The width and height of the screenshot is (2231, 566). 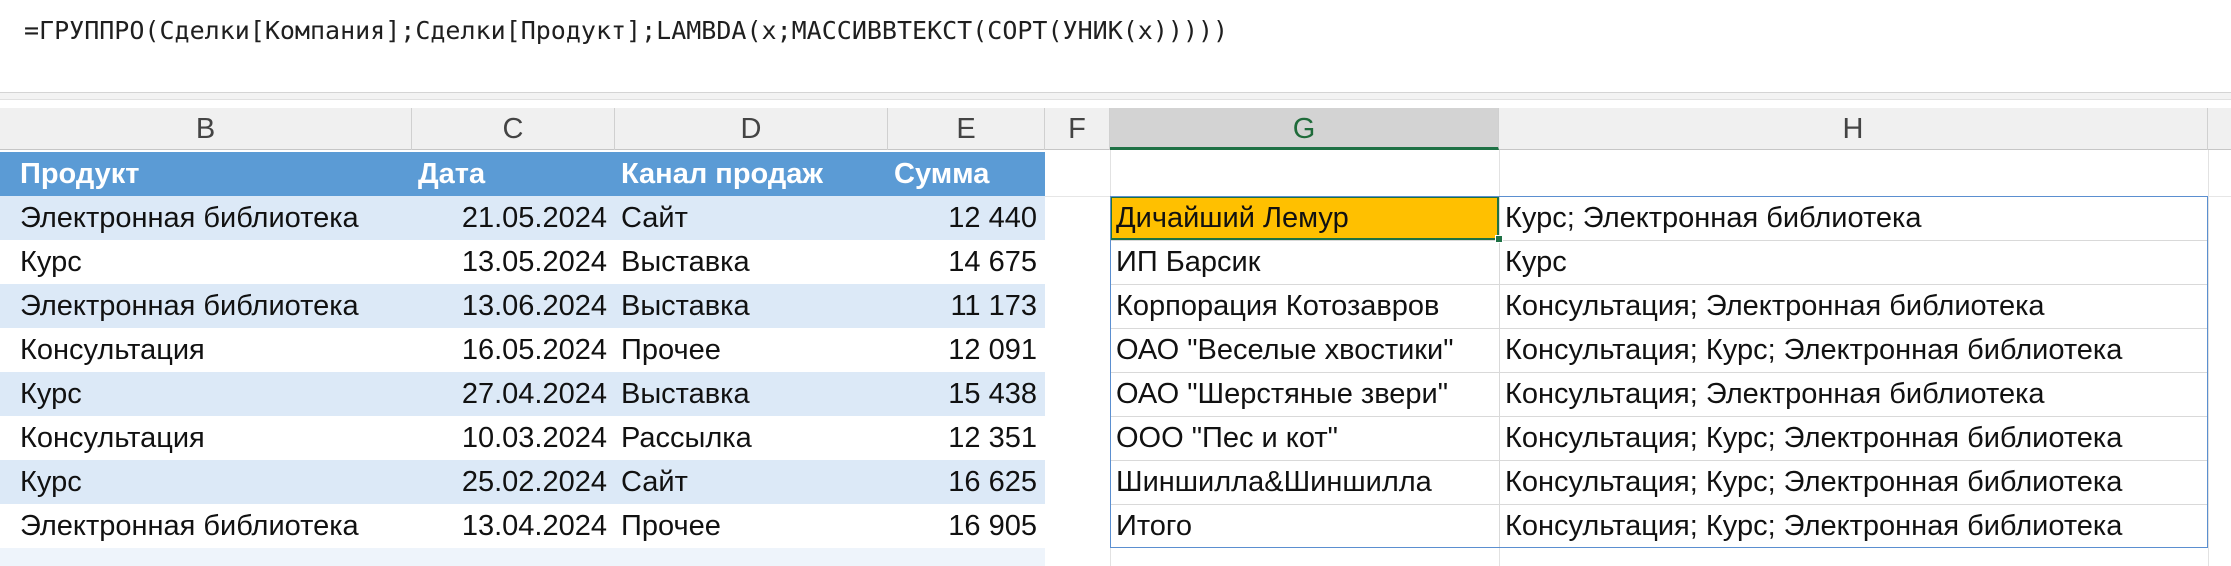 I want to click on cell-date: 25.02.2024, so click(x=513, y=482).